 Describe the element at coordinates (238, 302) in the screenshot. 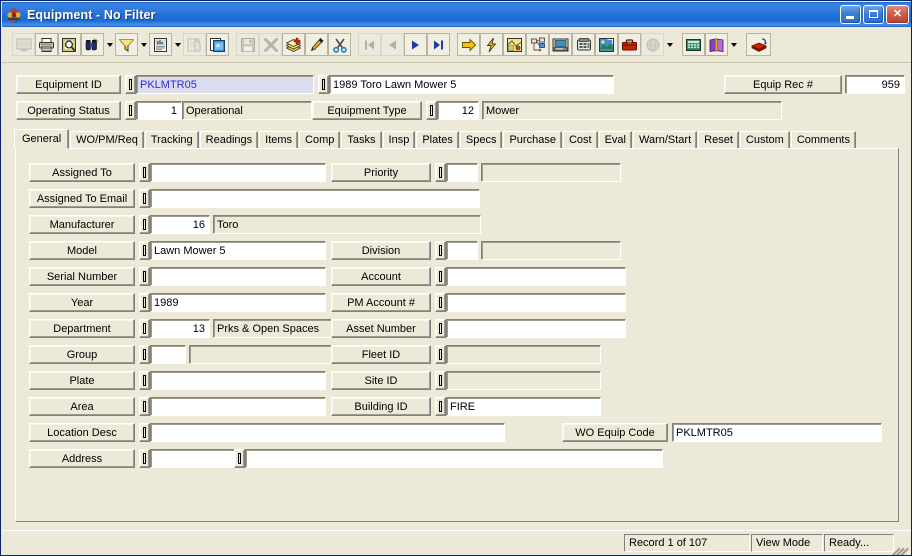

I see `year-input: 1989` at that location.